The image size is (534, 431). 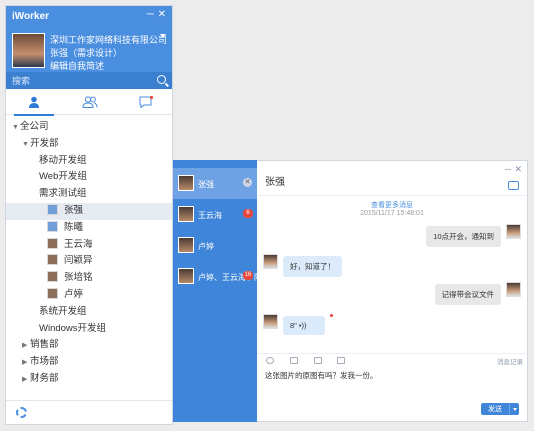 I want to click on tree-node-company: ▼全公司, so click(x=89, y=127).